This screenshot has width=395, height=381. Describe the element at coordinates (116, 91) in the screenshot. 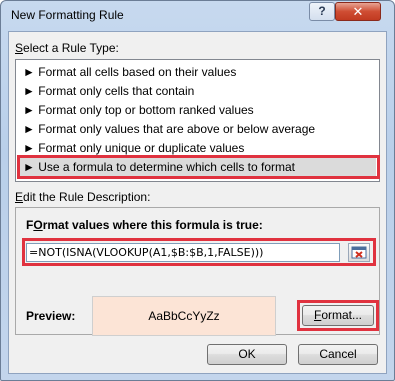

I see `rule-type-label: Format only cells that contain` at that location.